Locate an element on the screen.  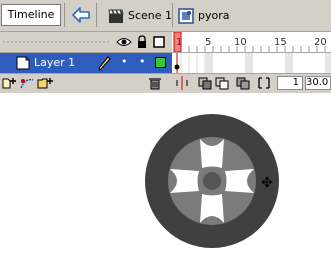
hub is located at coordinates (212, 181).